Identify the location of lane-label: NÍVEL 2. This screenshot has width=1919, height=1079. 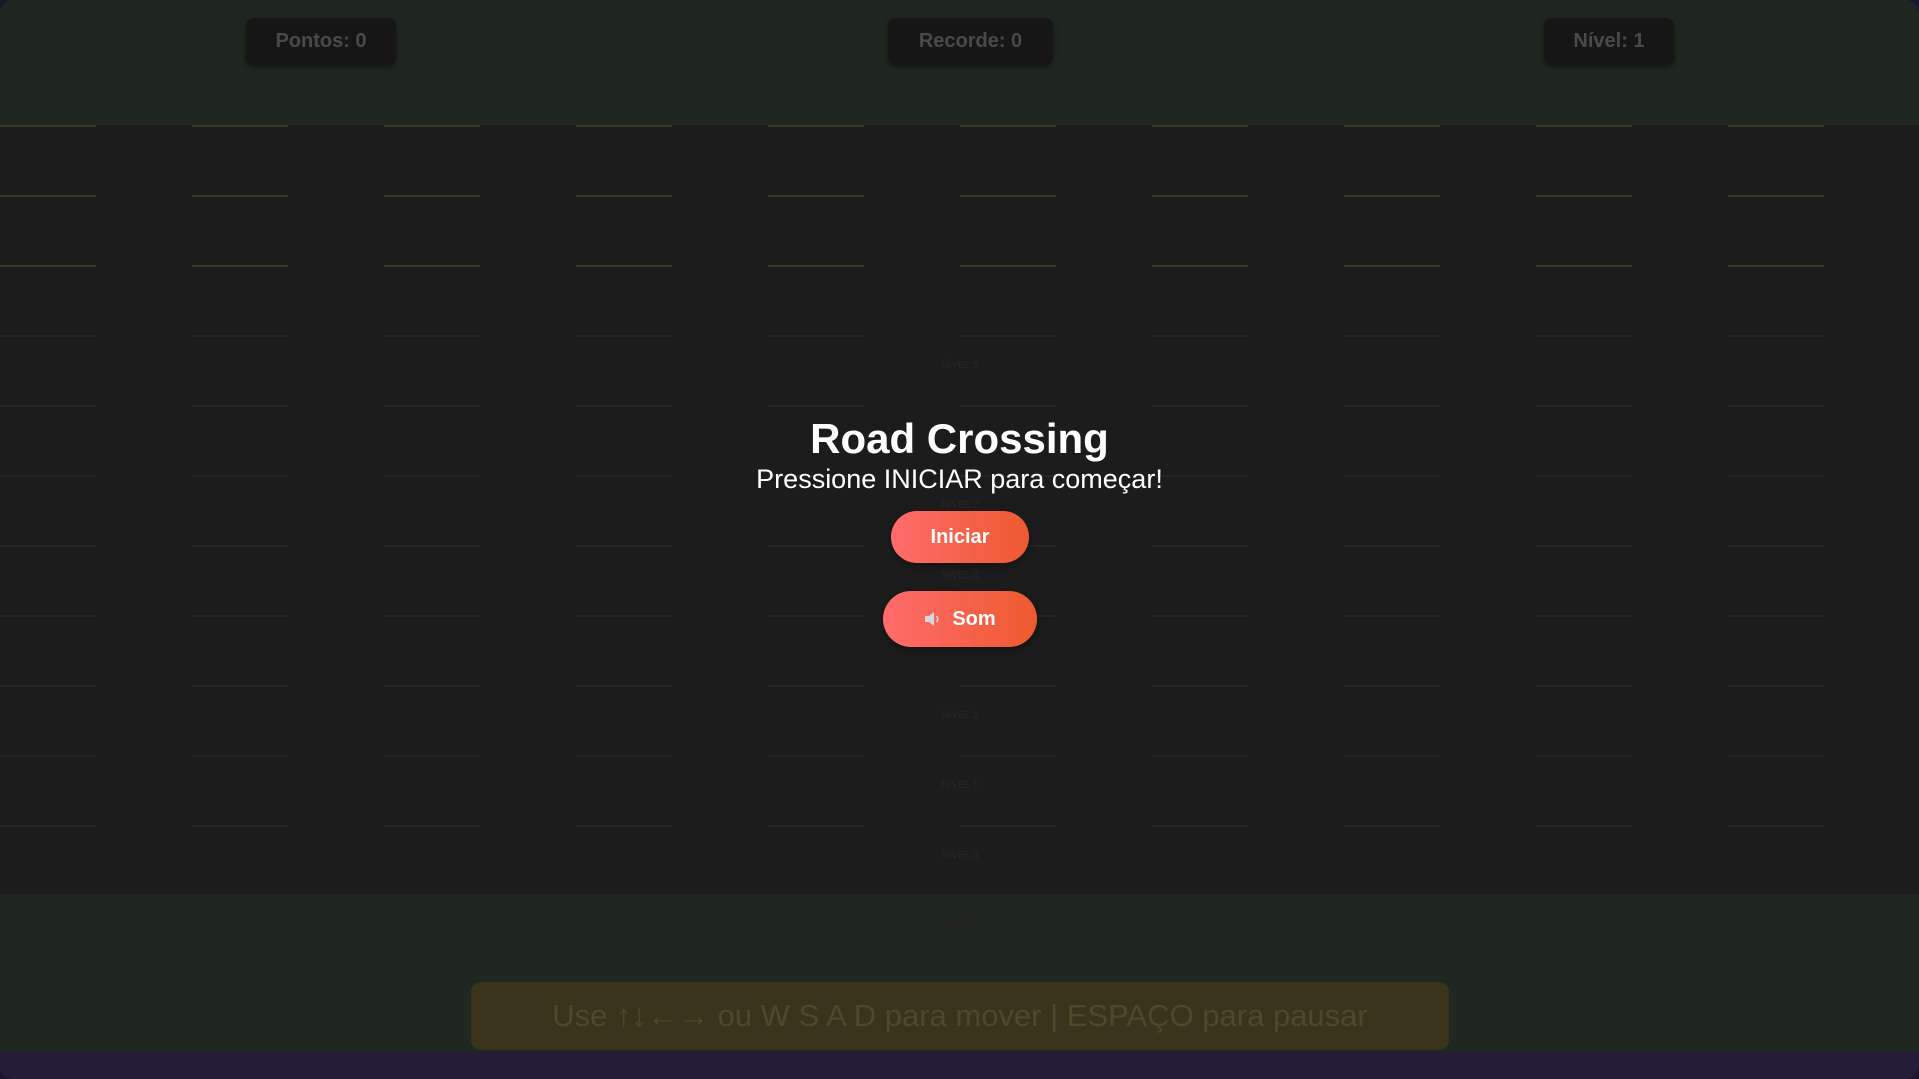
(960, 505).